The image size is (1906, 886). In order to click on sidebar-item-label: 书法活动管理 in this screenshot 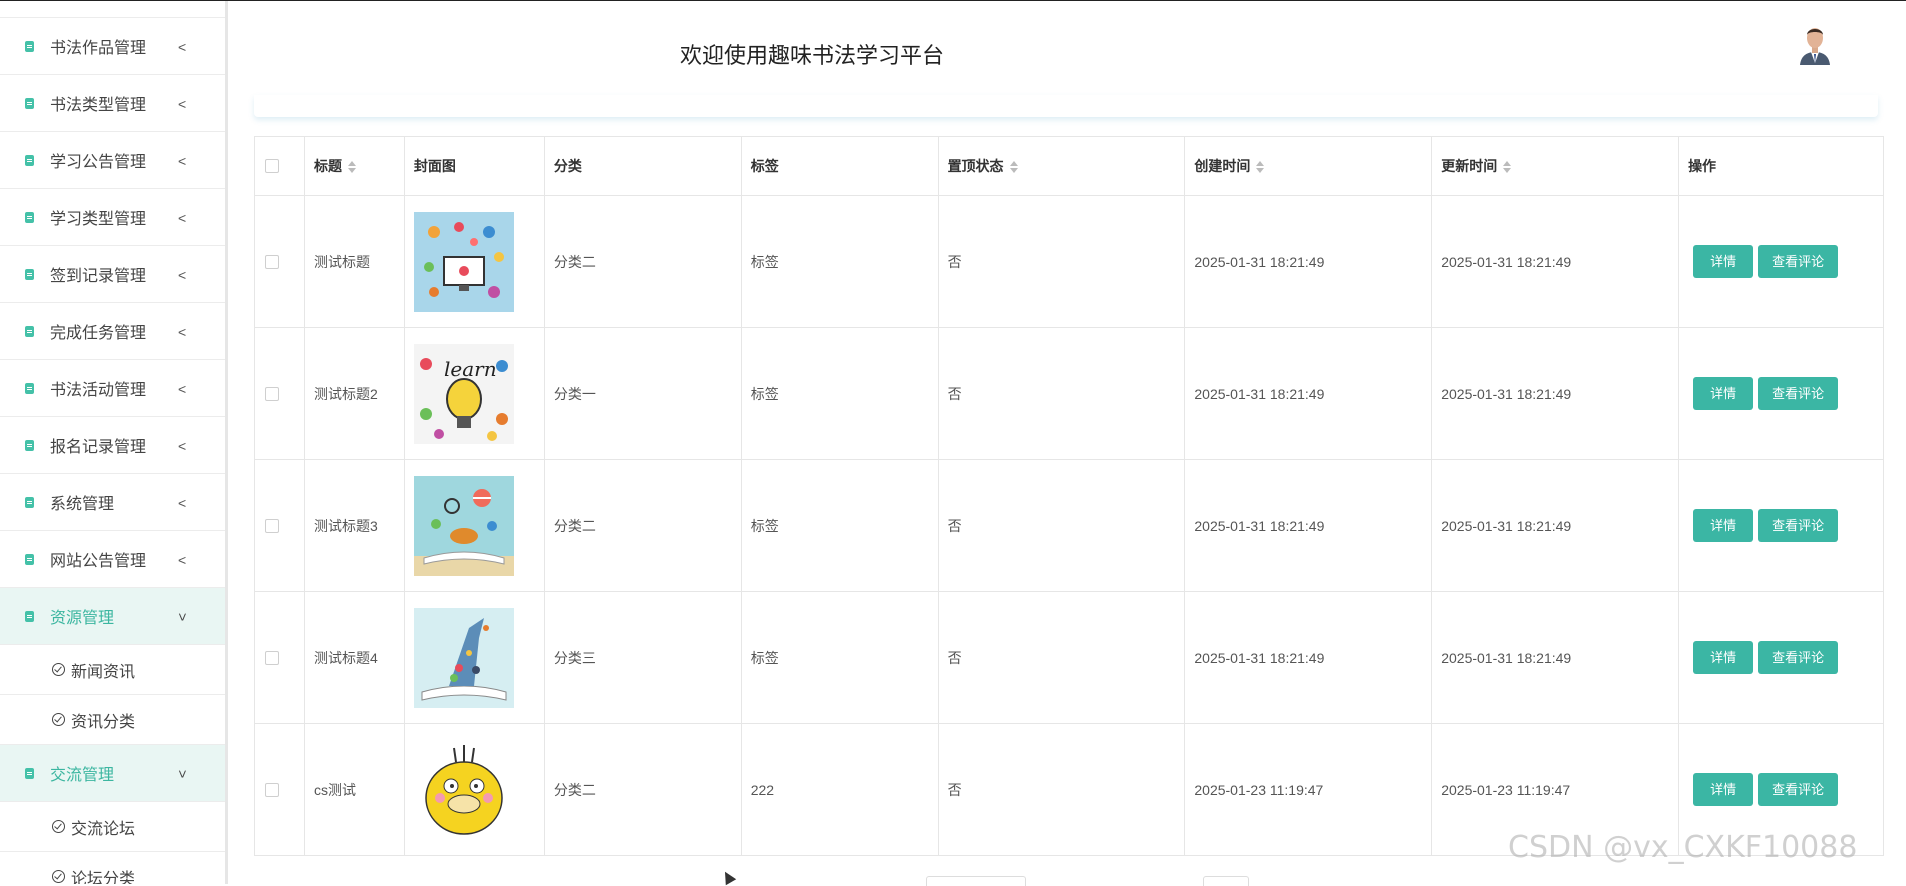, I will do `click(98, 390)`.